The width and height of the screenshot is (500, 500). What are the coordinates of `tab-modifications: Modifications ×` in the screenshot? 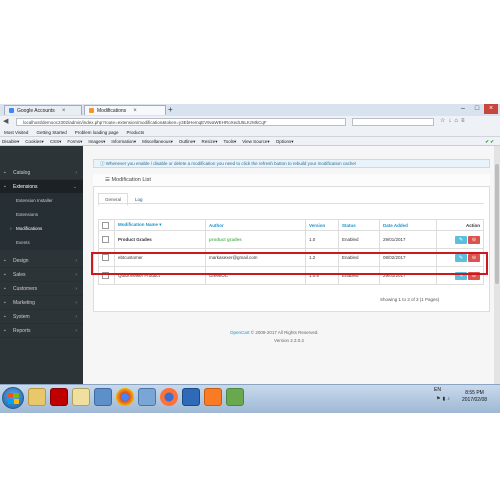 It's located at (125, 110).